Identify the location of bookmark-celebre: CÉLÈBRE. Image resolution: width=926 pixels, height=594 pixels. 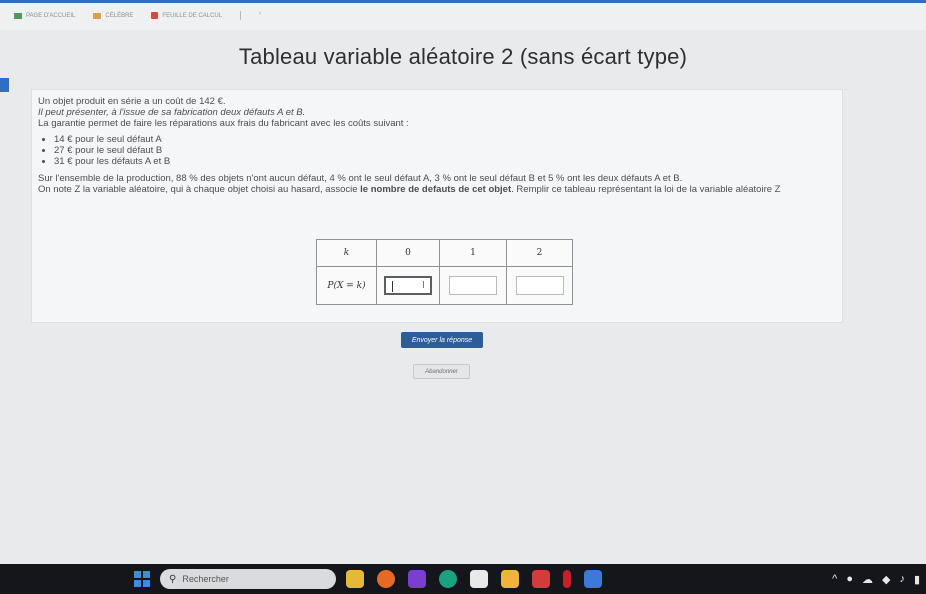
(113, 15).